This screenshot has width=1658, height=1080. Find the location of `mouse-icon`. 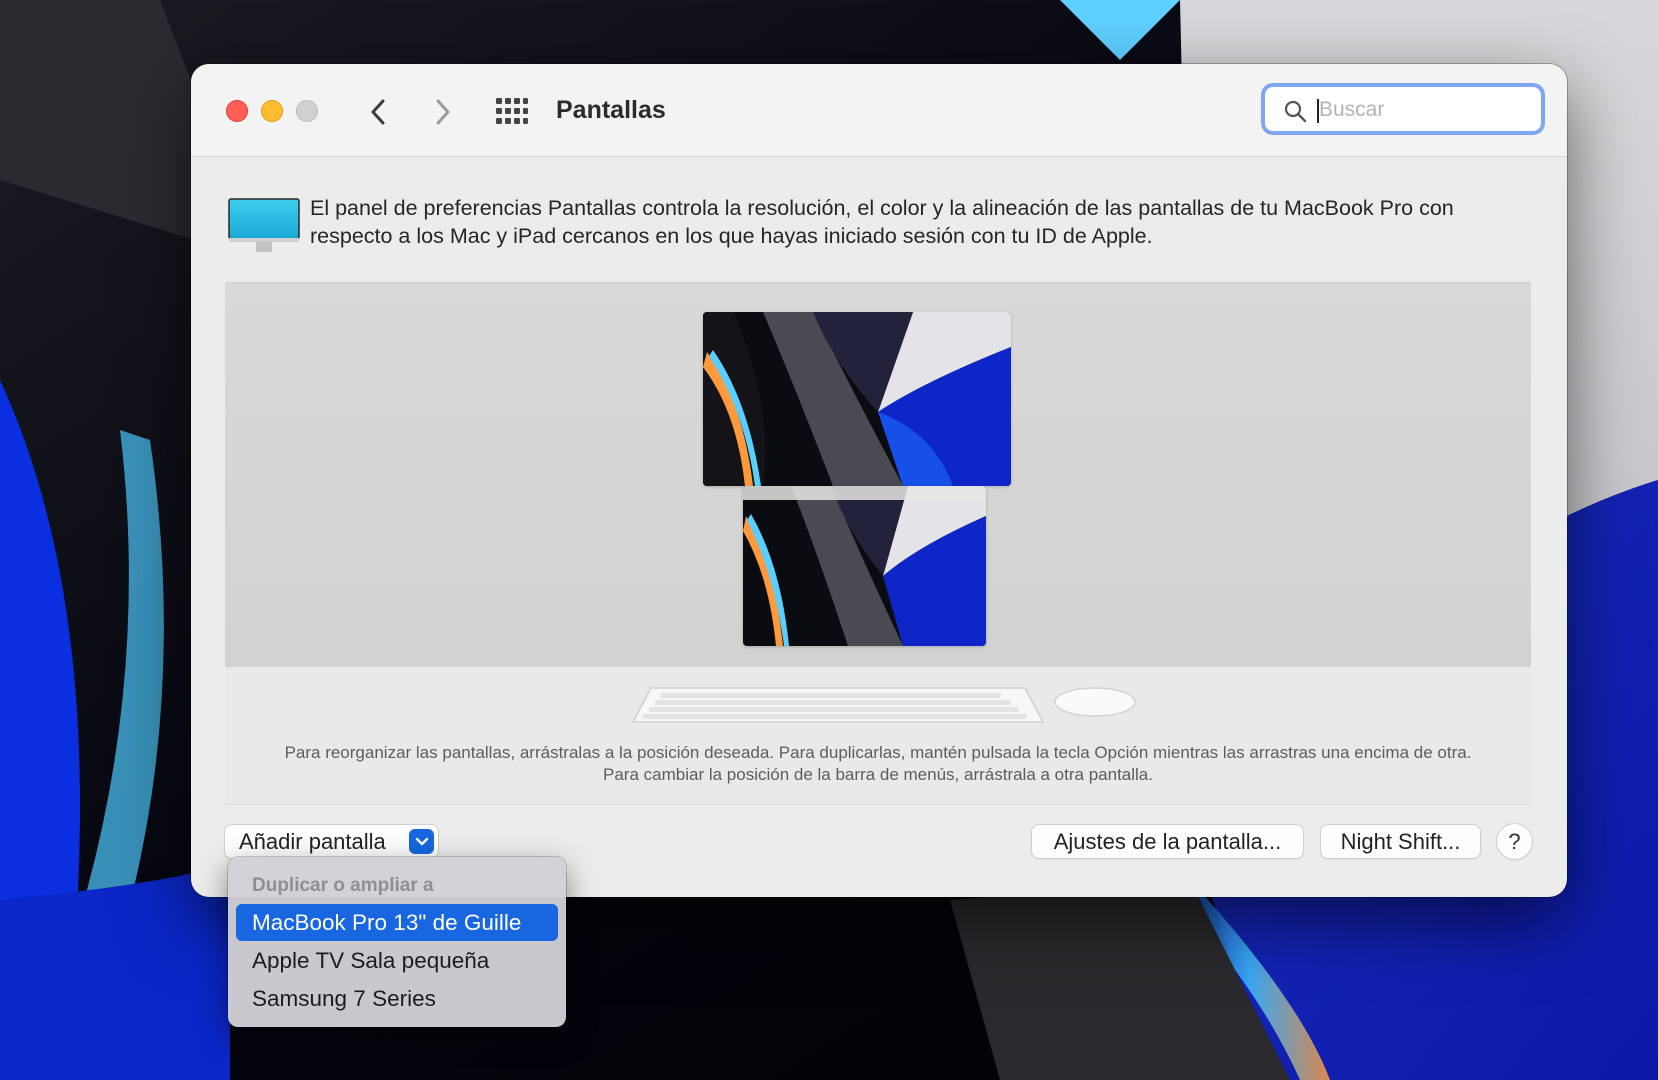

mouse-icon is located at coordinates (1095, 702).